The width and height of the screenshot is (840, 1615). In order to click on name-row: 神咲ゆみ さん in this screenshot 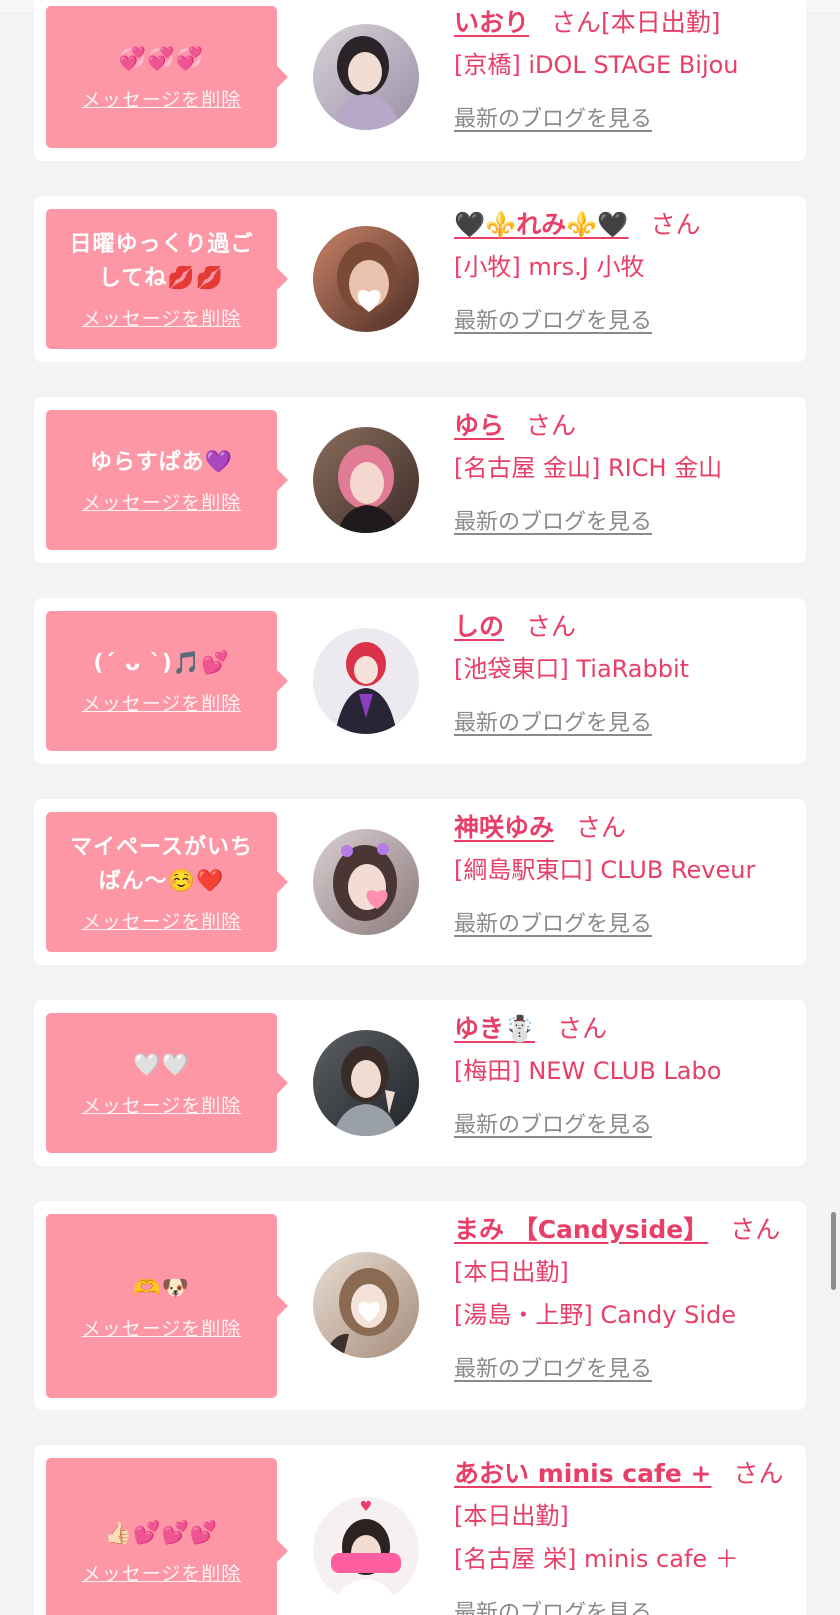, I will do `click(626, 828)`.